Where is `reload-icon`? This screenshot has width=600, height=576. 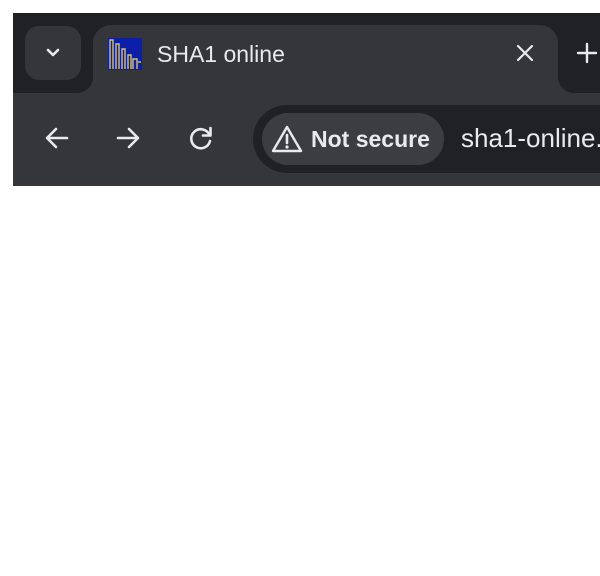 reload-icon is located at coordinates (200, 138).